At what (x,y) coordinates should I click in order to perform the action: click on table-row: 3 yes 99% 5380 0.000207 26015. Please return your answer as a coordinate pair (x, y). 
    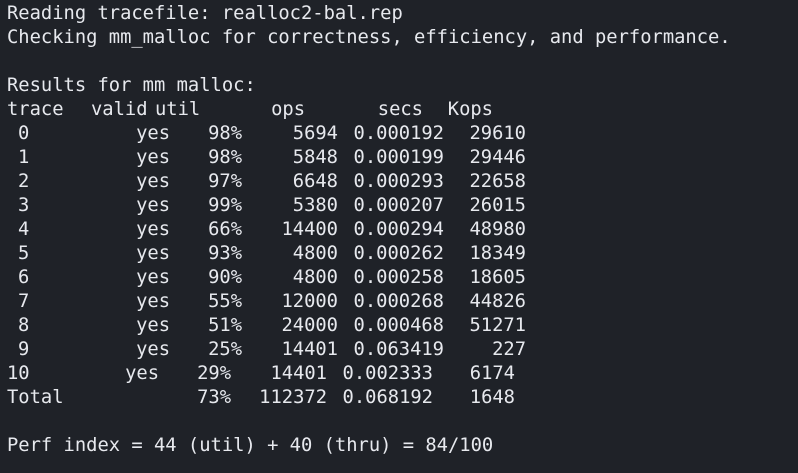
    Looking at the image, I should click on (402, 206).